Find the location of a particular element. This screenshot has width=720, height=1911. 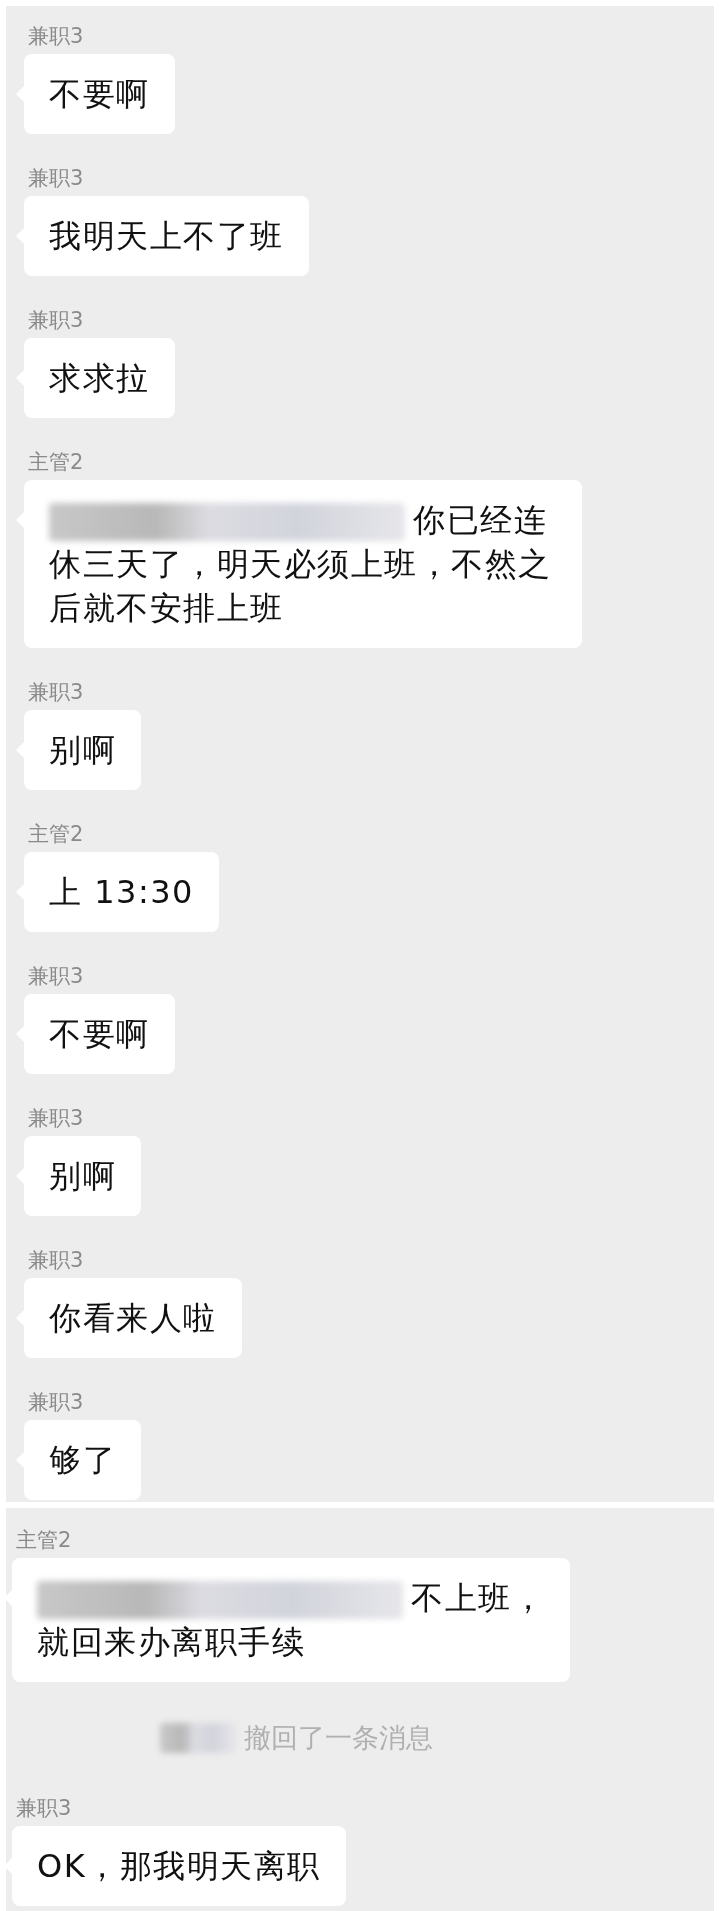

message-bubble: 你已经连休三天了，明天必须上班，不然之后就不安排上班 is located at coordinates (303, 564).